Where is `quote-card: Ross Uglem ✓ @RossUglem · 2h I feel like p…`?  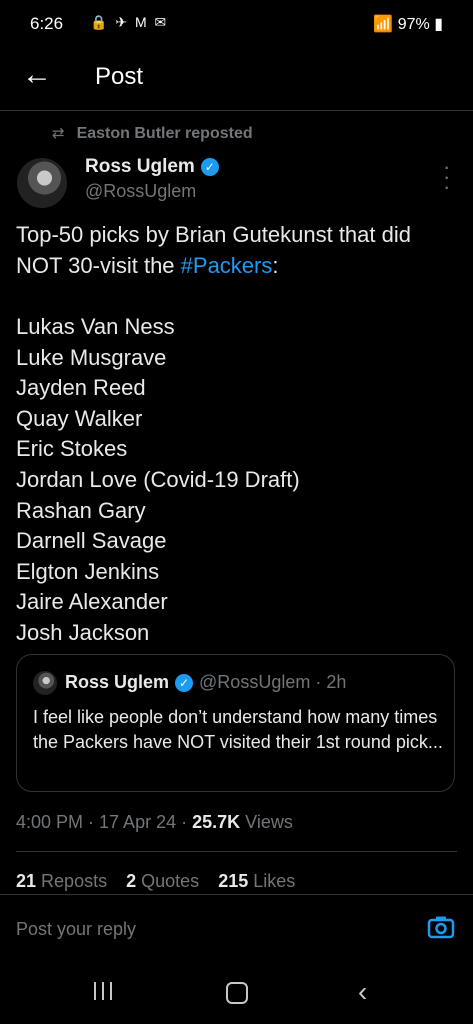 quote-card: Ross Uglem ✓ @RossUglem · 2h I feel like p… is located at coordinates (235, 723).